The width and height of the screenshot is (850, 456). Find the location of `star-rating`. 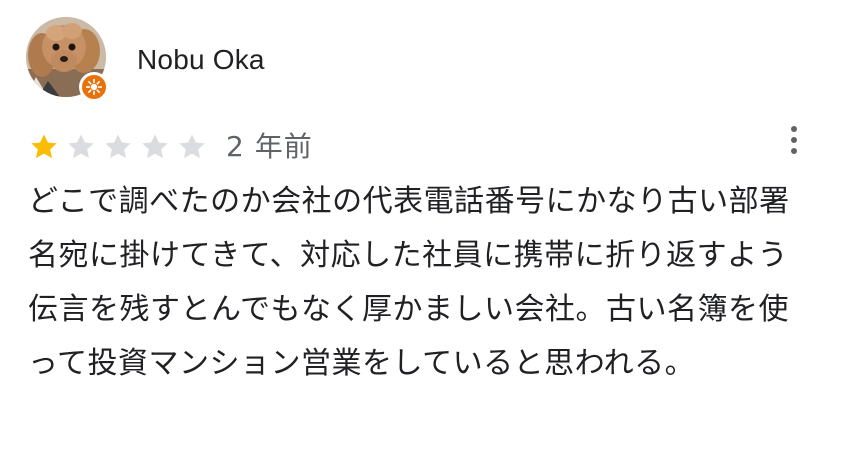

star-rating is located at coordinates (118, 147).